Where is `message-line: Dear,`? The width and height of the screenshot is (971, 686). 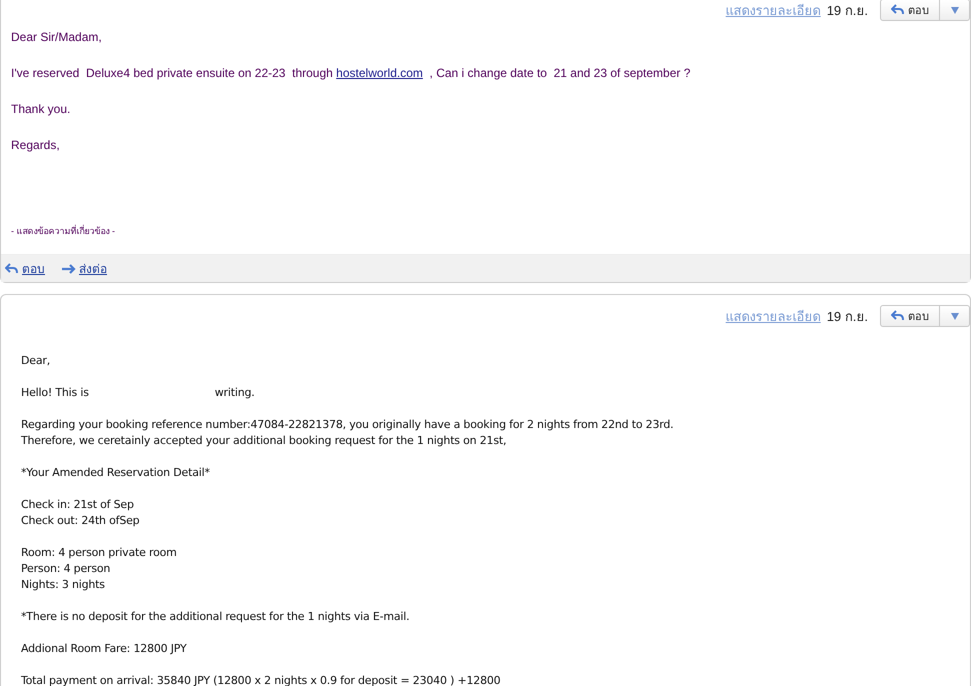 message-line: Dear, is located at coordinates (36, 361).